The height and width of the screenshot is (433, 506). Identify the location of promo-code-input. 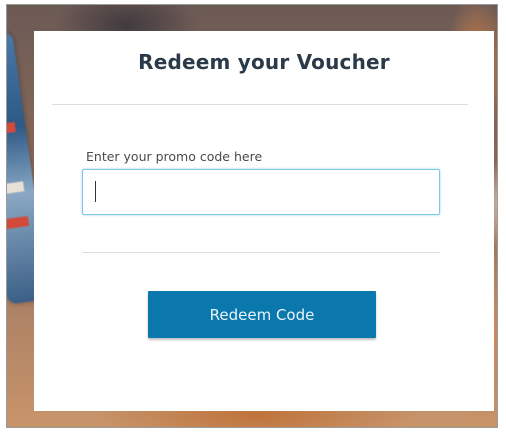
(261, 192).